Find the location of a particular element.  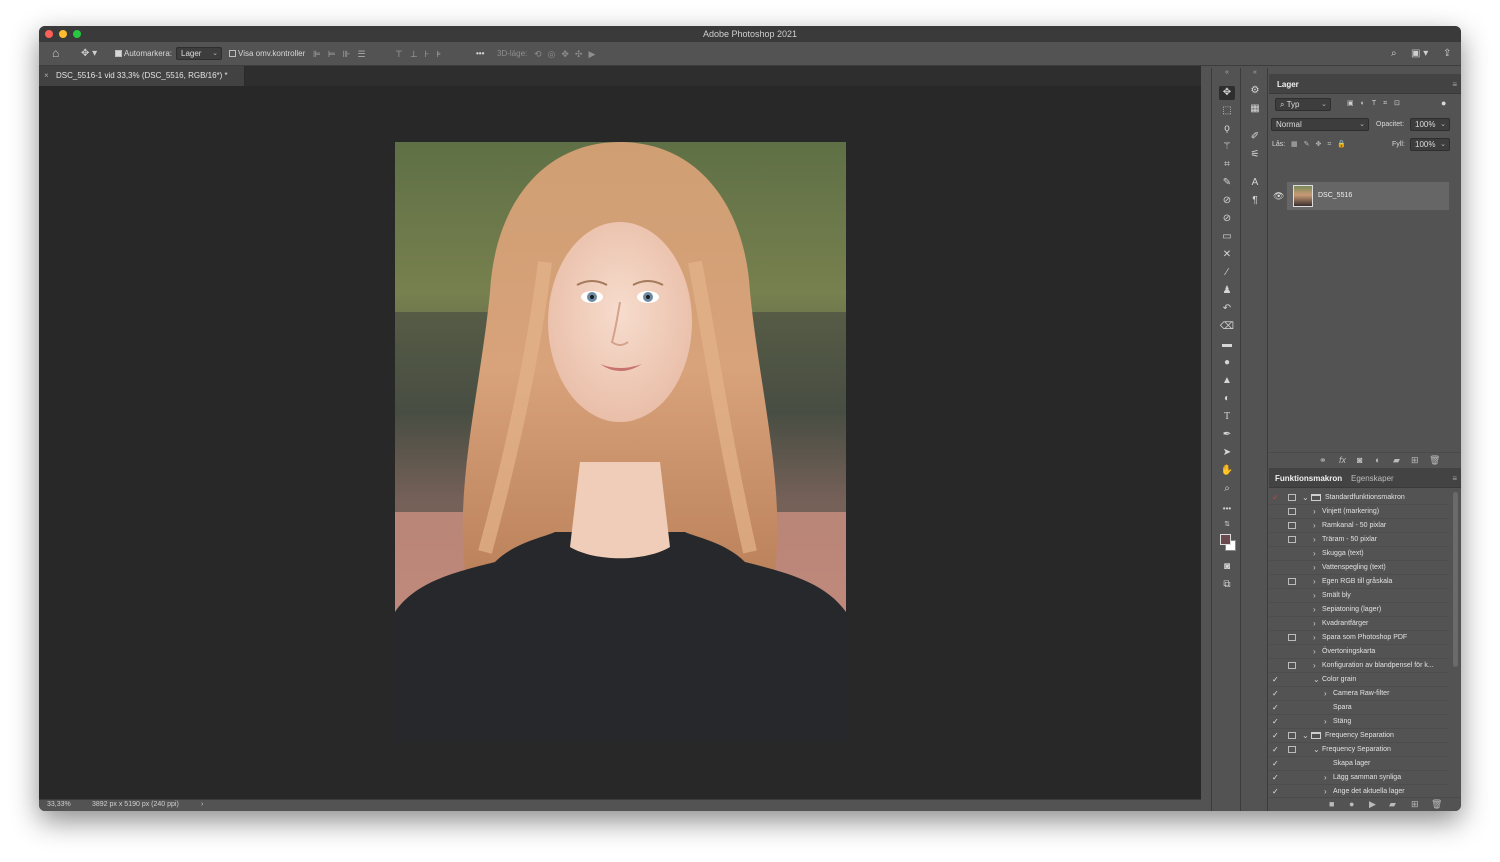

paragraph-panel-icon: ¶ is located at coordinates (1255, 201).